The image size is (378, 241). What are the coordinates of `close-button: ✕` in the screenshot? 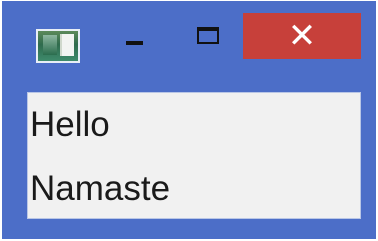 It's located at (302, 36).